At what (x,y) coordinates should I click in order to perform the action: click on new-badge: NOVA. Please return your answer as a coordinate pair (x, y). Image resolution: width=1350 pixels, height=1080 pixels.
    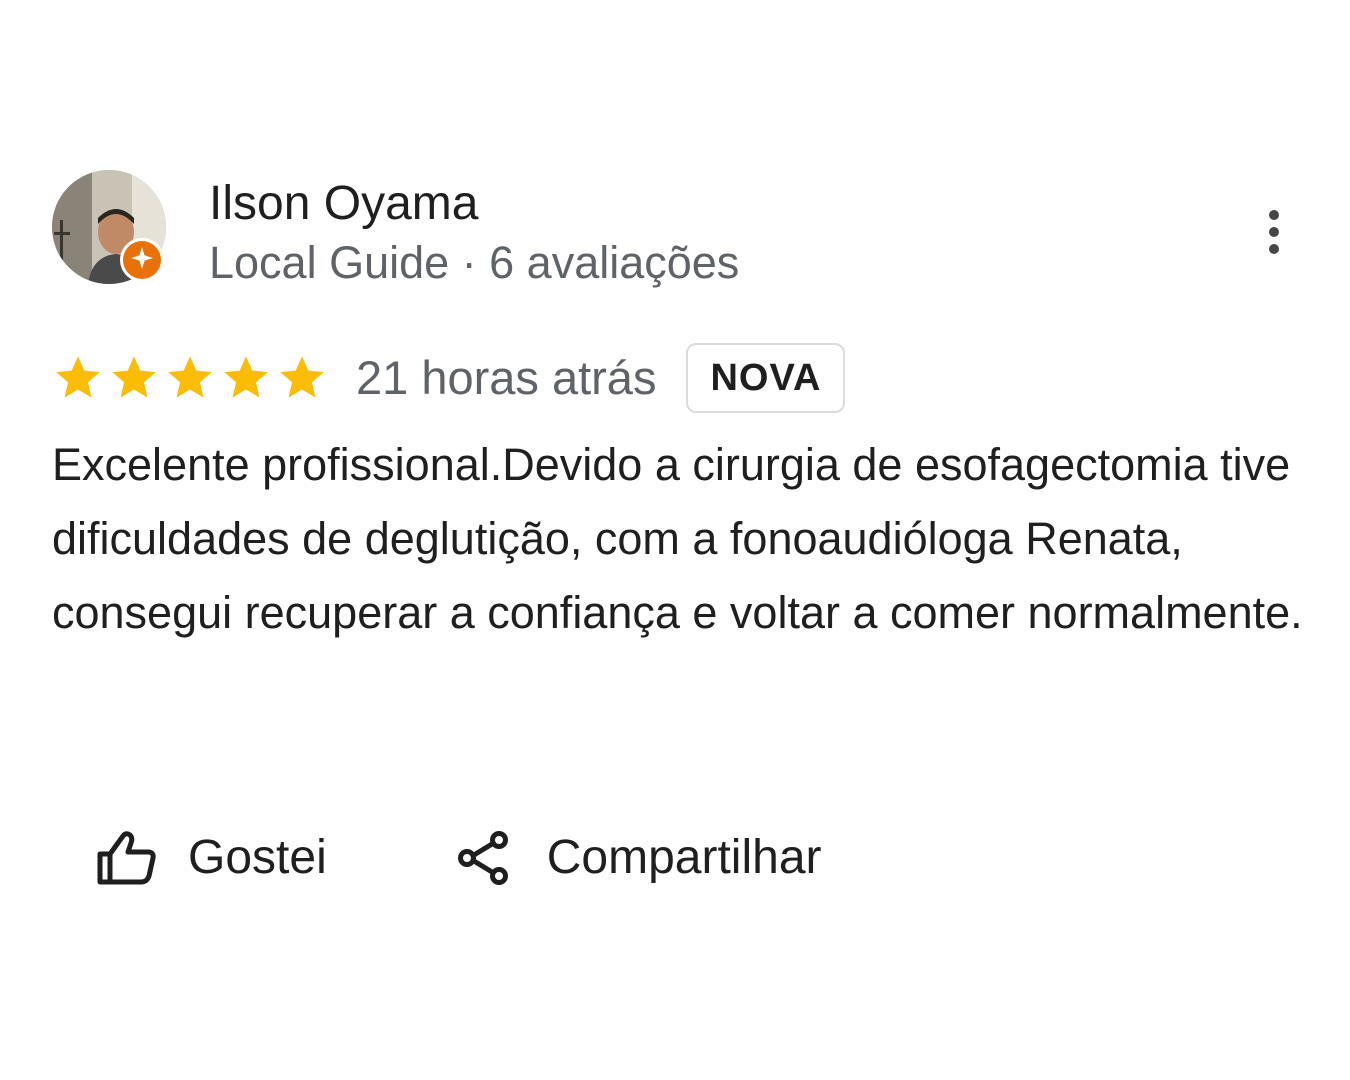
    Looking at the image, I should click on (766, 378).